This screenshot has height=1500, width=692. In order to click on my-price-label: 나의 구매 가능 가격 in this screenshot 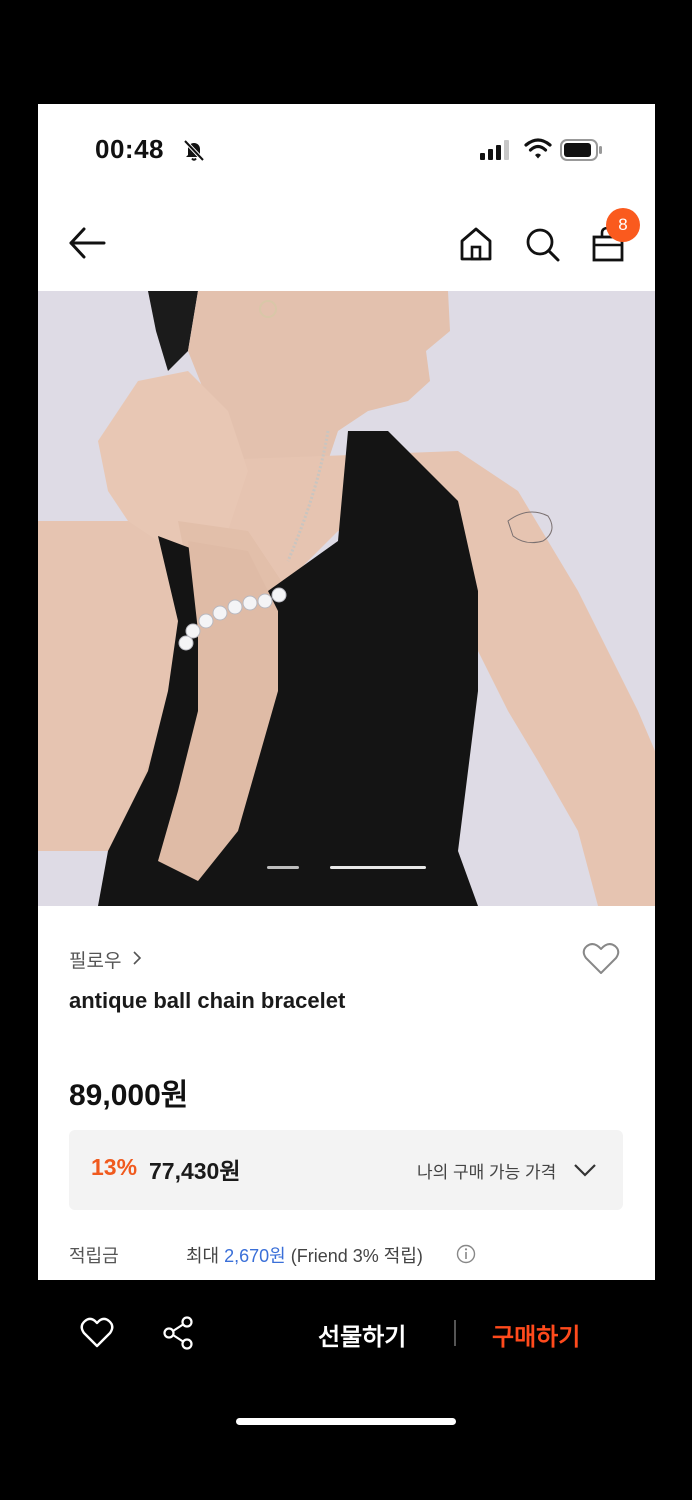, I will do `click(487, 1172)`.